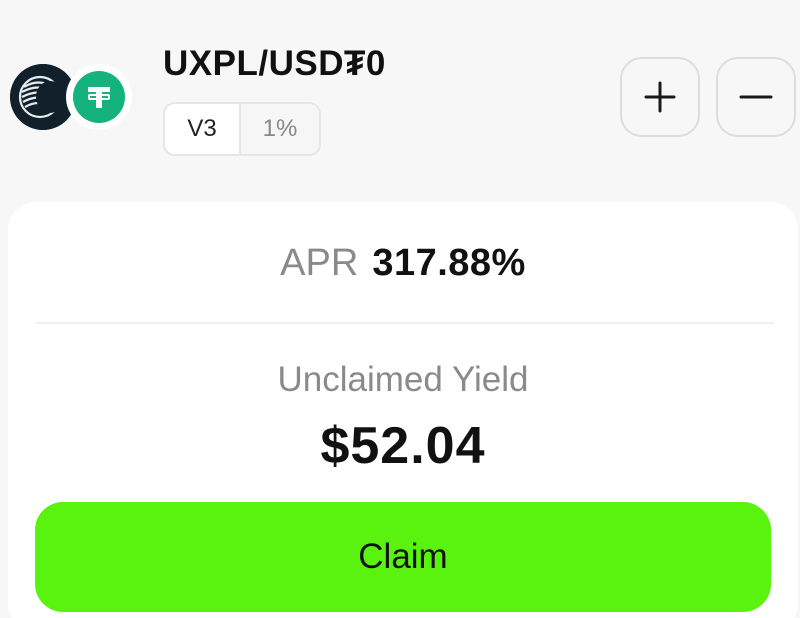  Describe the element at coordinates (319, 263) in the screenshot. I see `apr-label: APR` at that location.